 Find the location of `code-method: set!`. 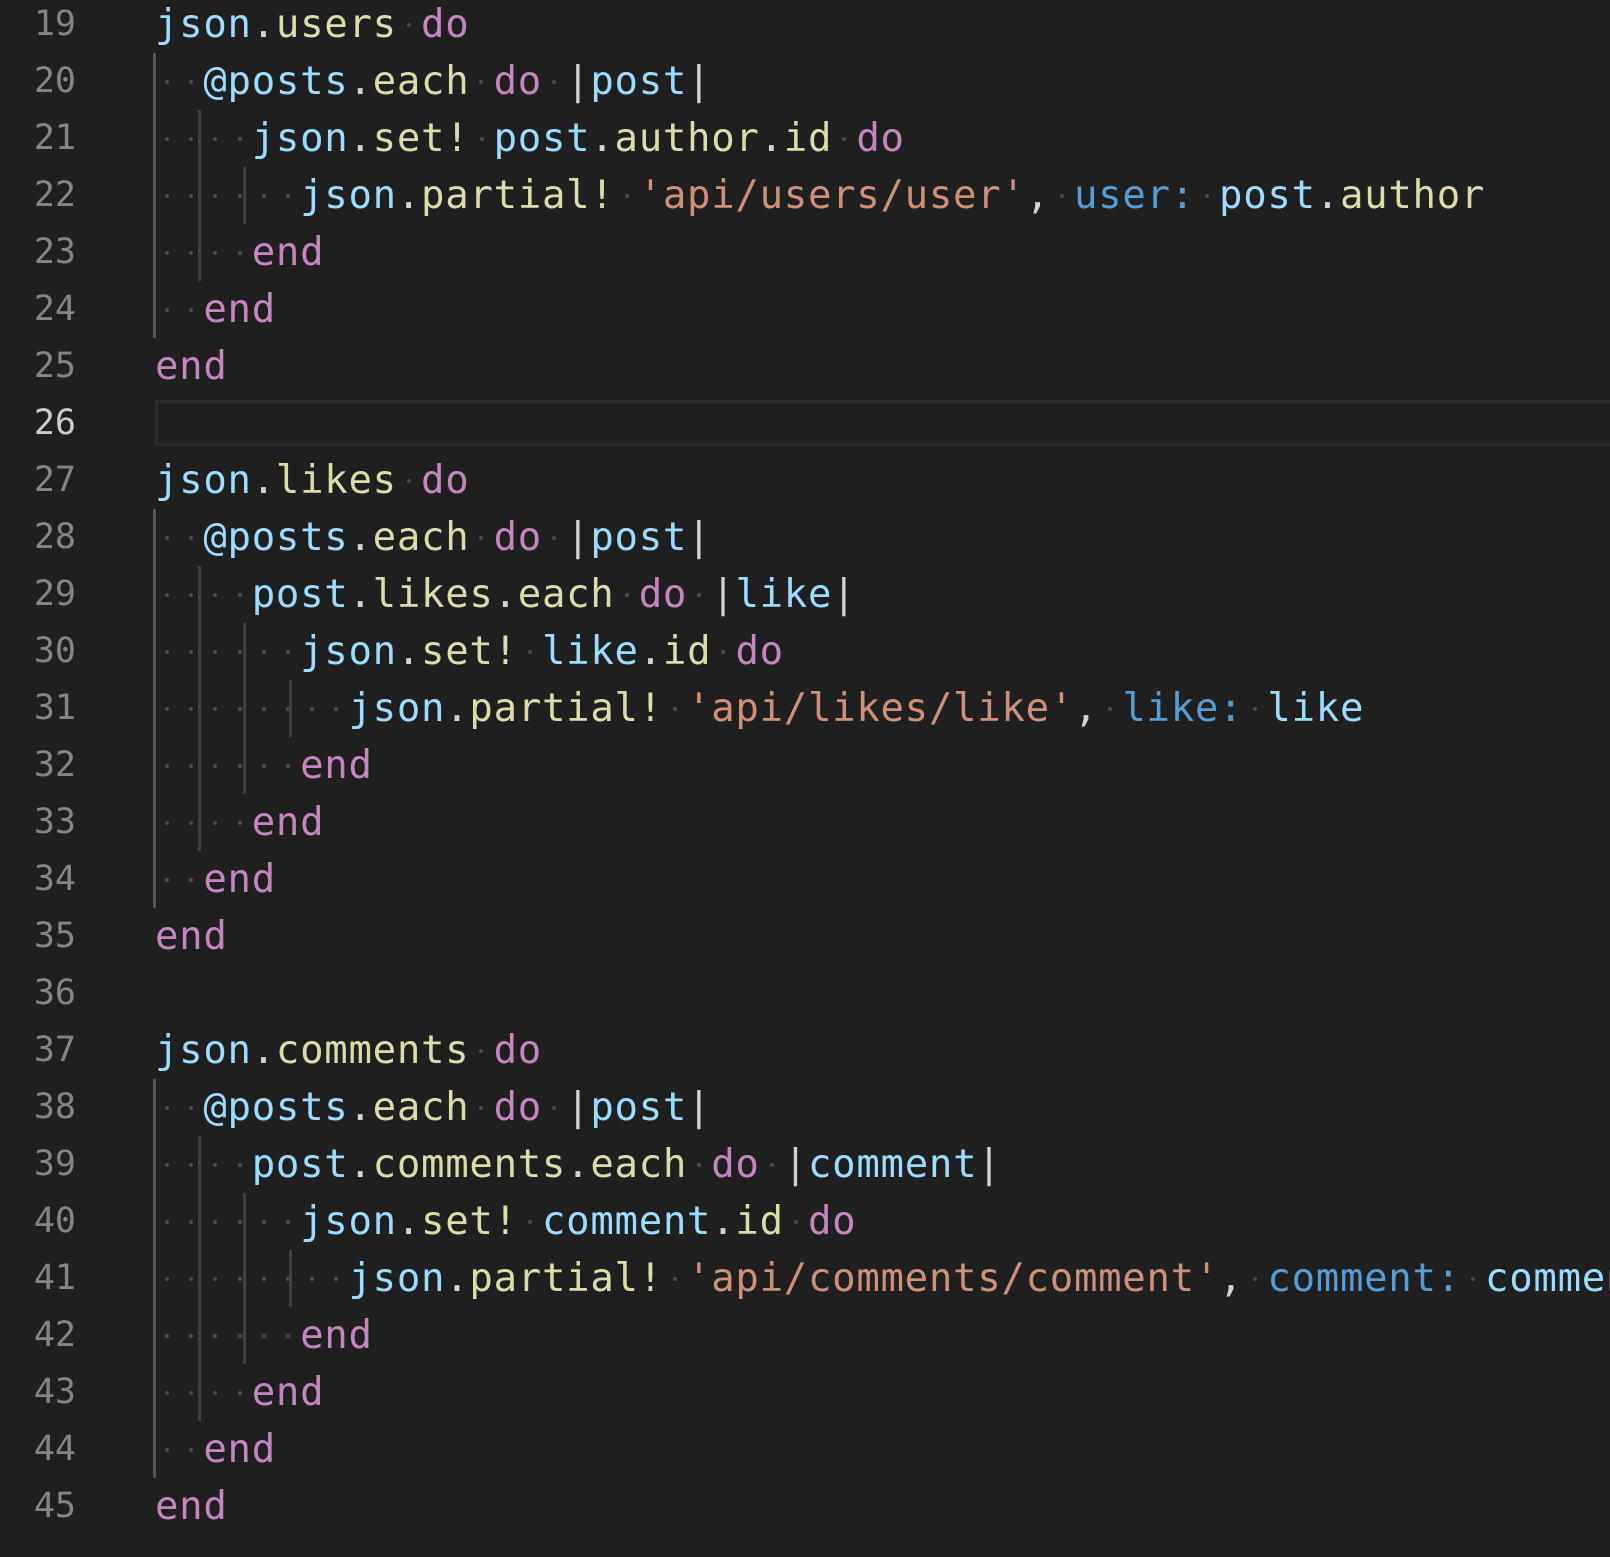

code-method: set! is located at coordinates (469, 1221).